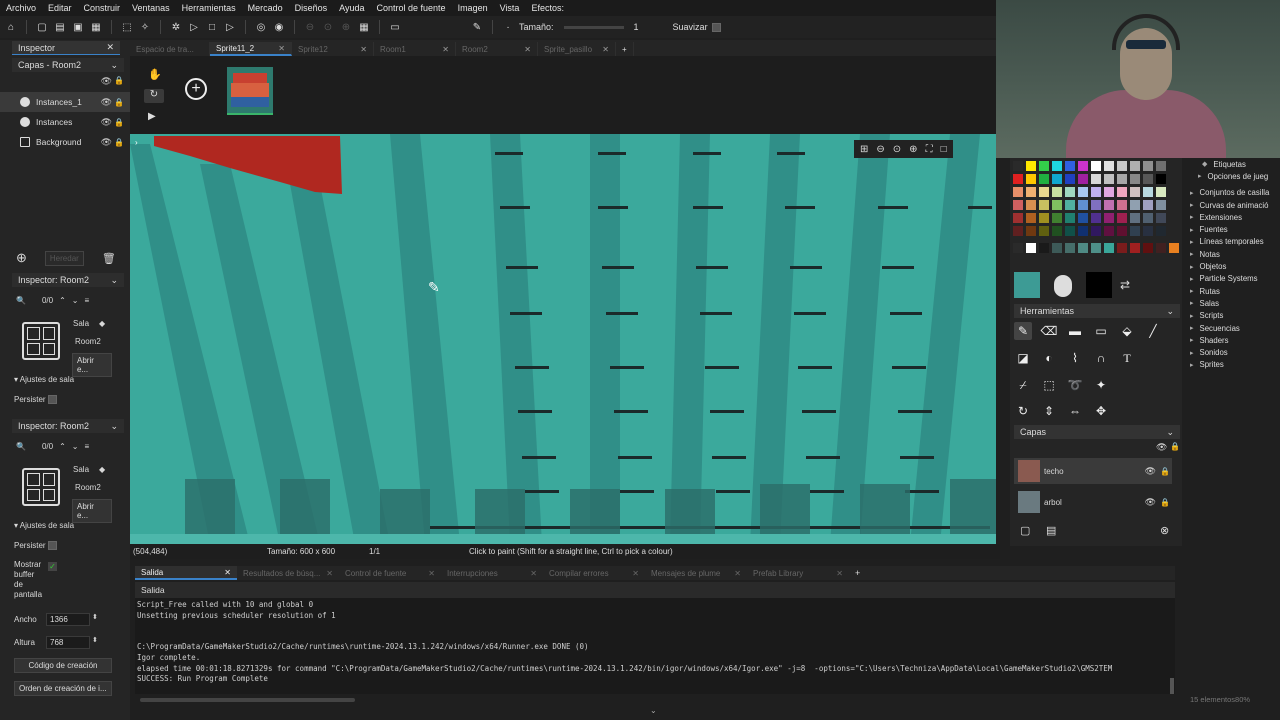 This screenshot has width=1280, height=720. Describe the element at coordinates (364, 27) in the screenshot. I see `grid-icon: ▦` at that location.